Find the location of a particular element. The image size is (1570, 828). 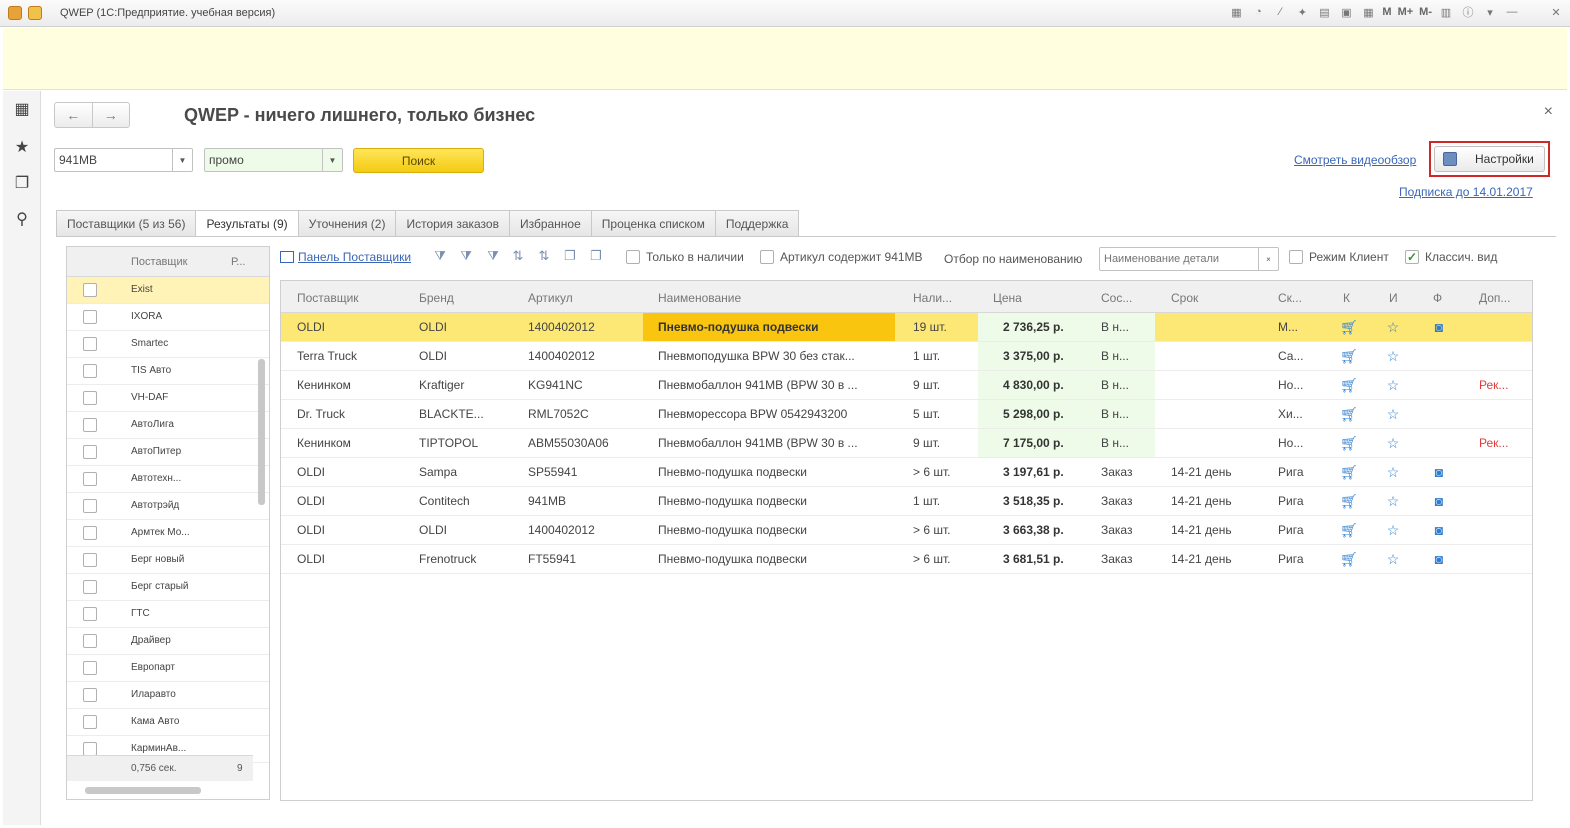

settings-button: Настройки is located at coordinates (1489, 159).